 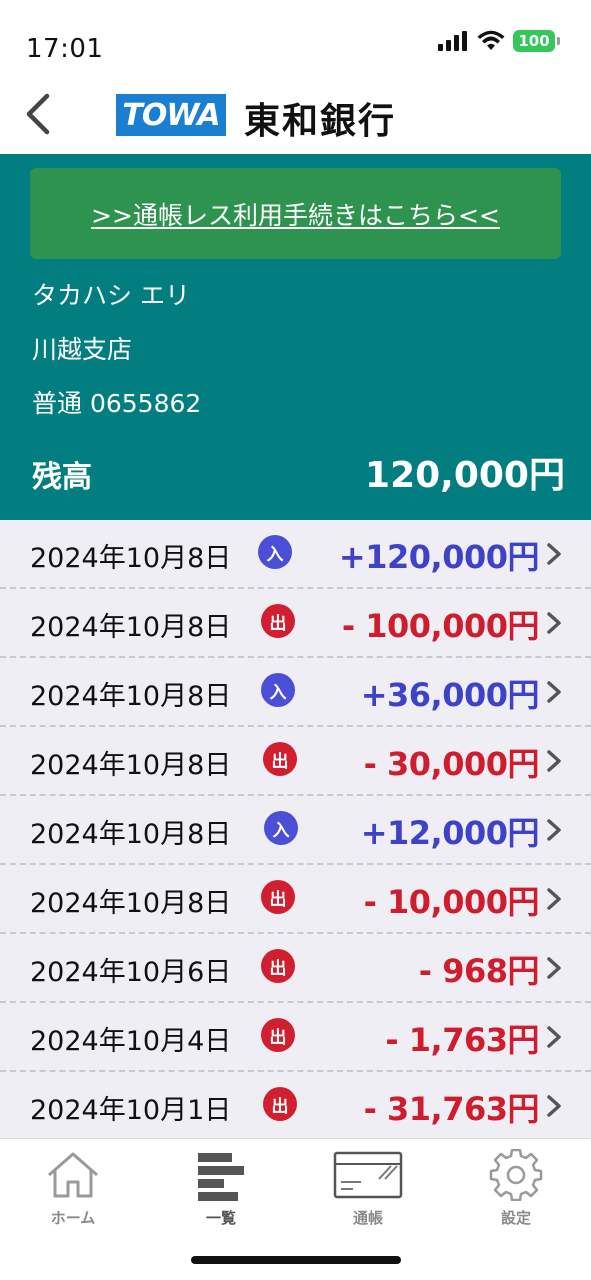 What do you see at coordinates (82, 349) in the screenshot?
I see `account-branch: 川越支店` at bounding box center [82, 349].